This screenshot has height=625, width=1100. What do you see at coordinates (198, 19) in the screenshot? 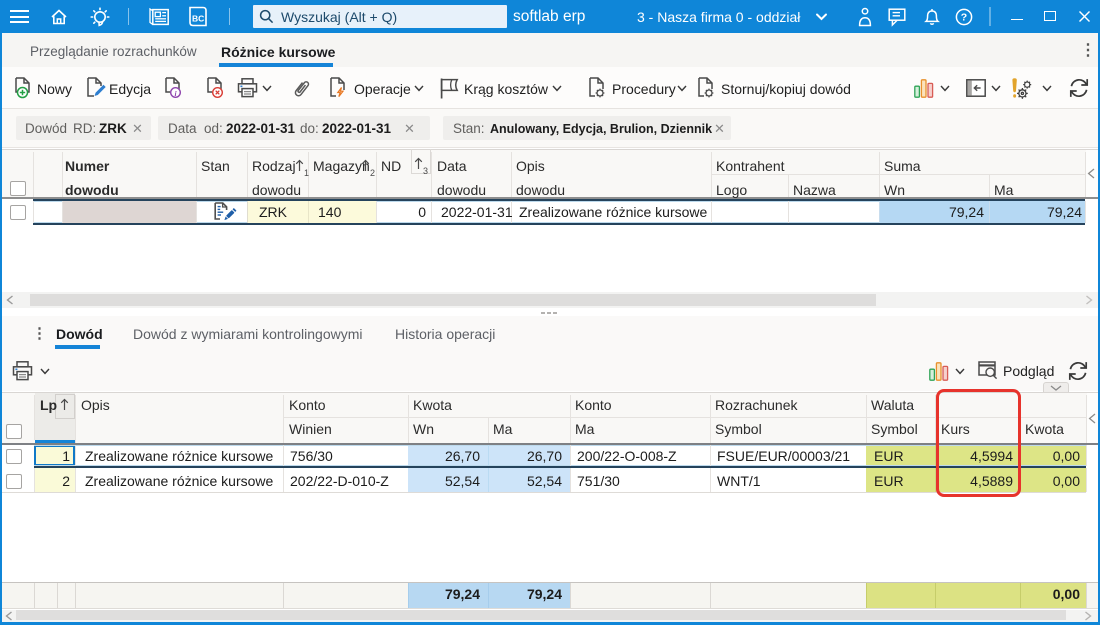
I see `svg-text: BC` at bounding box center [198, 19].